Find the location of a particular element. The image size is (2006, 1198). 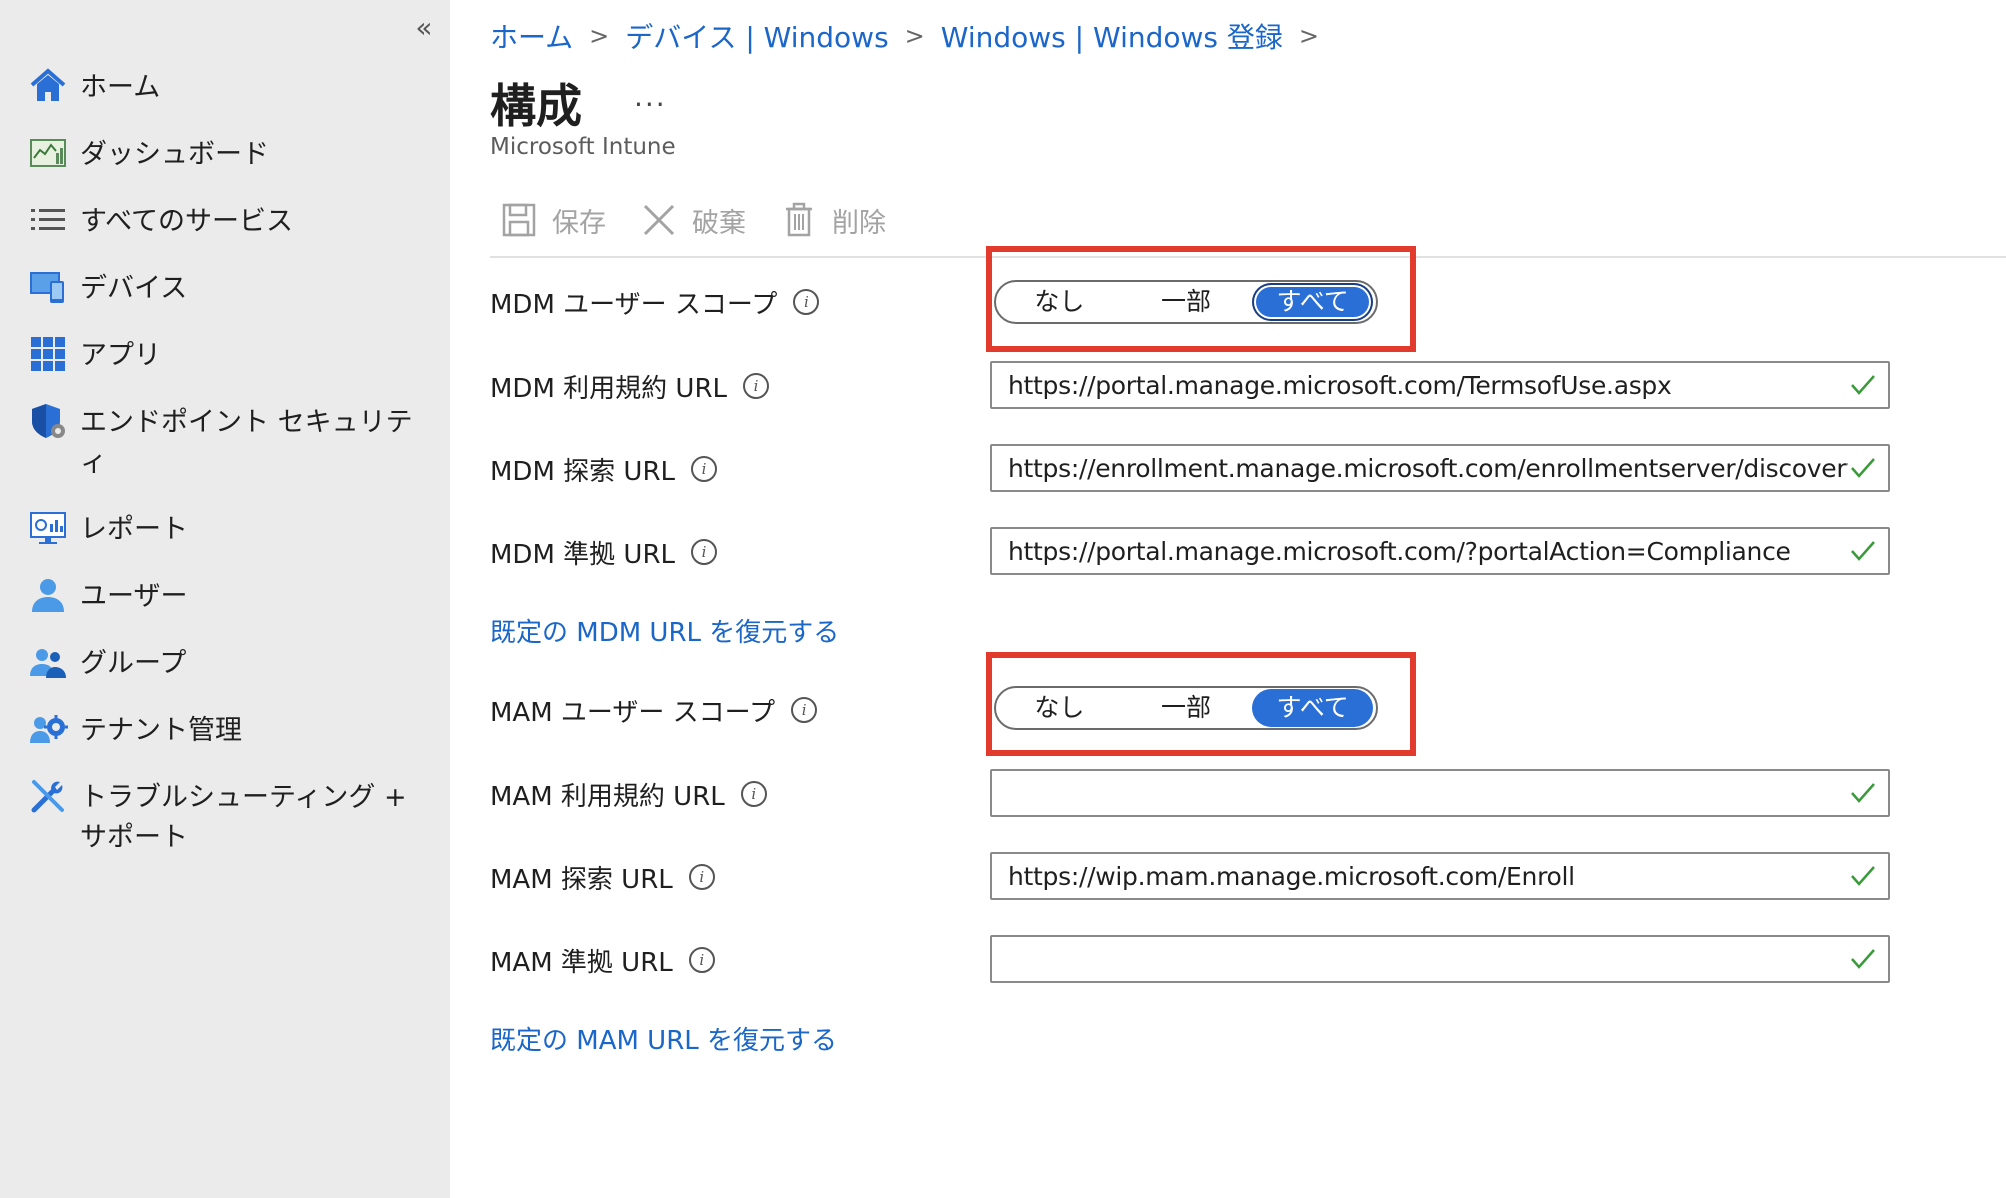

mdm-user-scope-toggle: なし 一部 すべて is located at coordinates (1186, 302).